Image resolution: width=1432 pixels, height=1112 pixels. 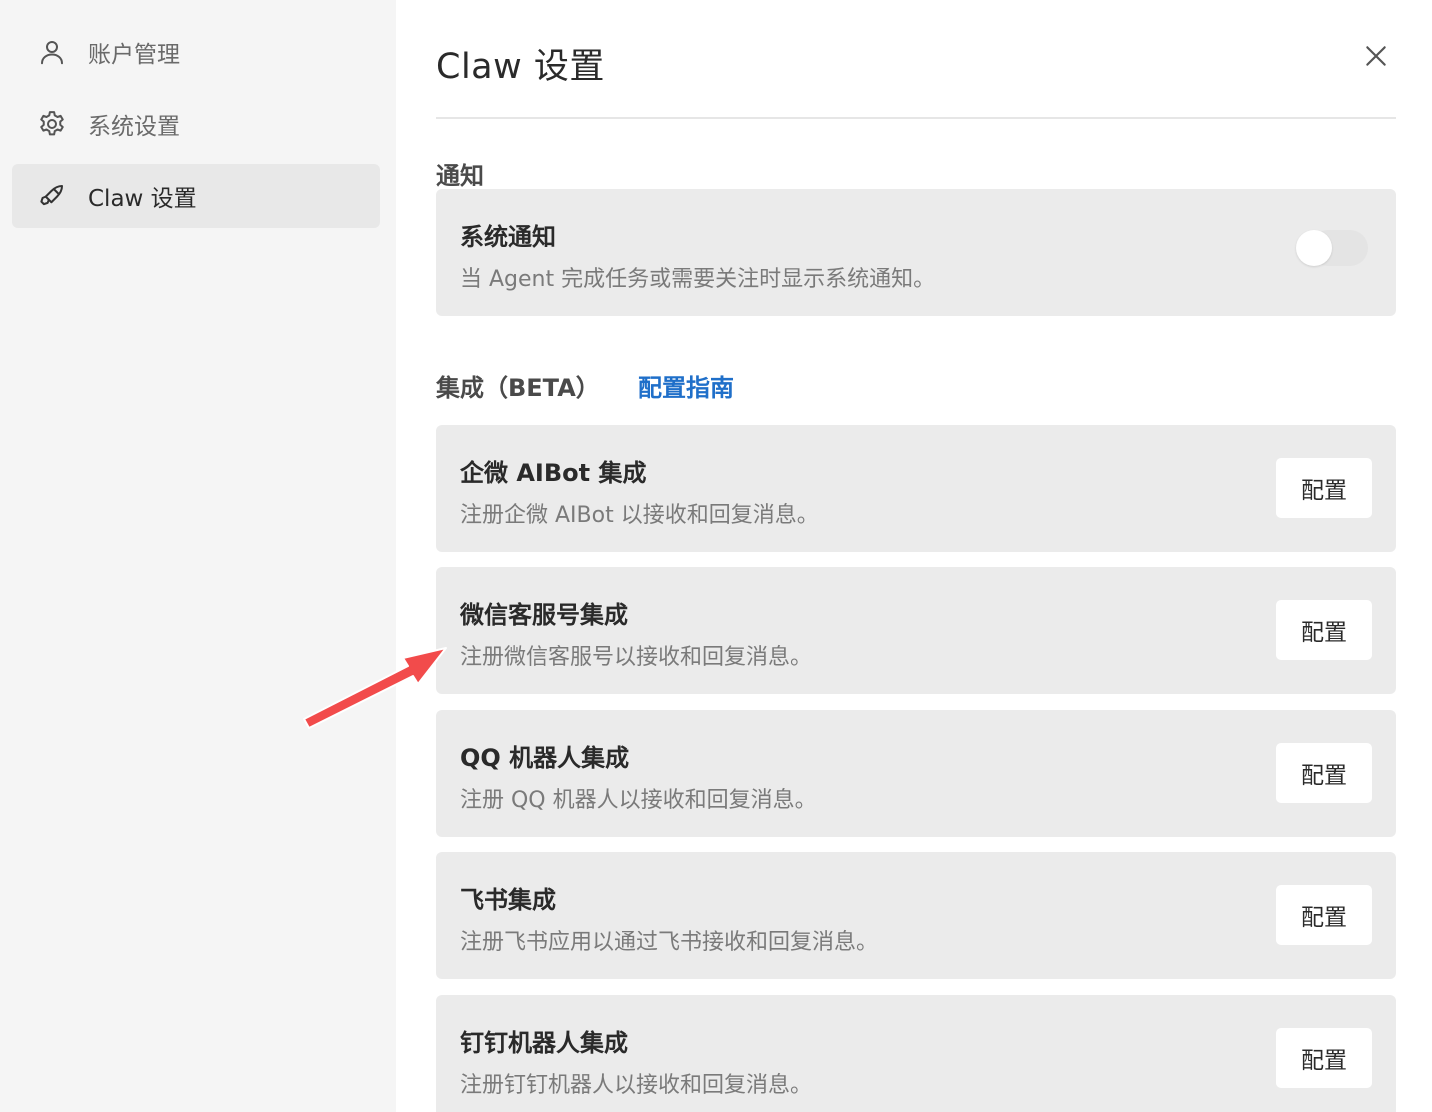 What do you see at coordinates (553, 473) in the screenshot?
I see `card-title: 企微 AIBot 集成` at bounding box center [553, 473].